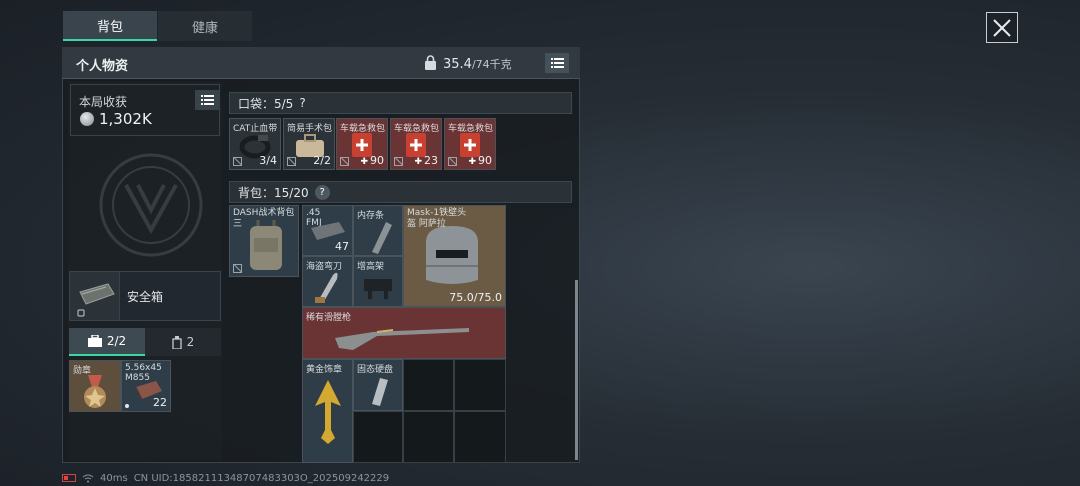 Image resolution: width=1080 pixels, height=486 pixels. Describe the element at coordinates (125, 119) in the screenshot. I see `harvest-value: 1,302K` at that location.